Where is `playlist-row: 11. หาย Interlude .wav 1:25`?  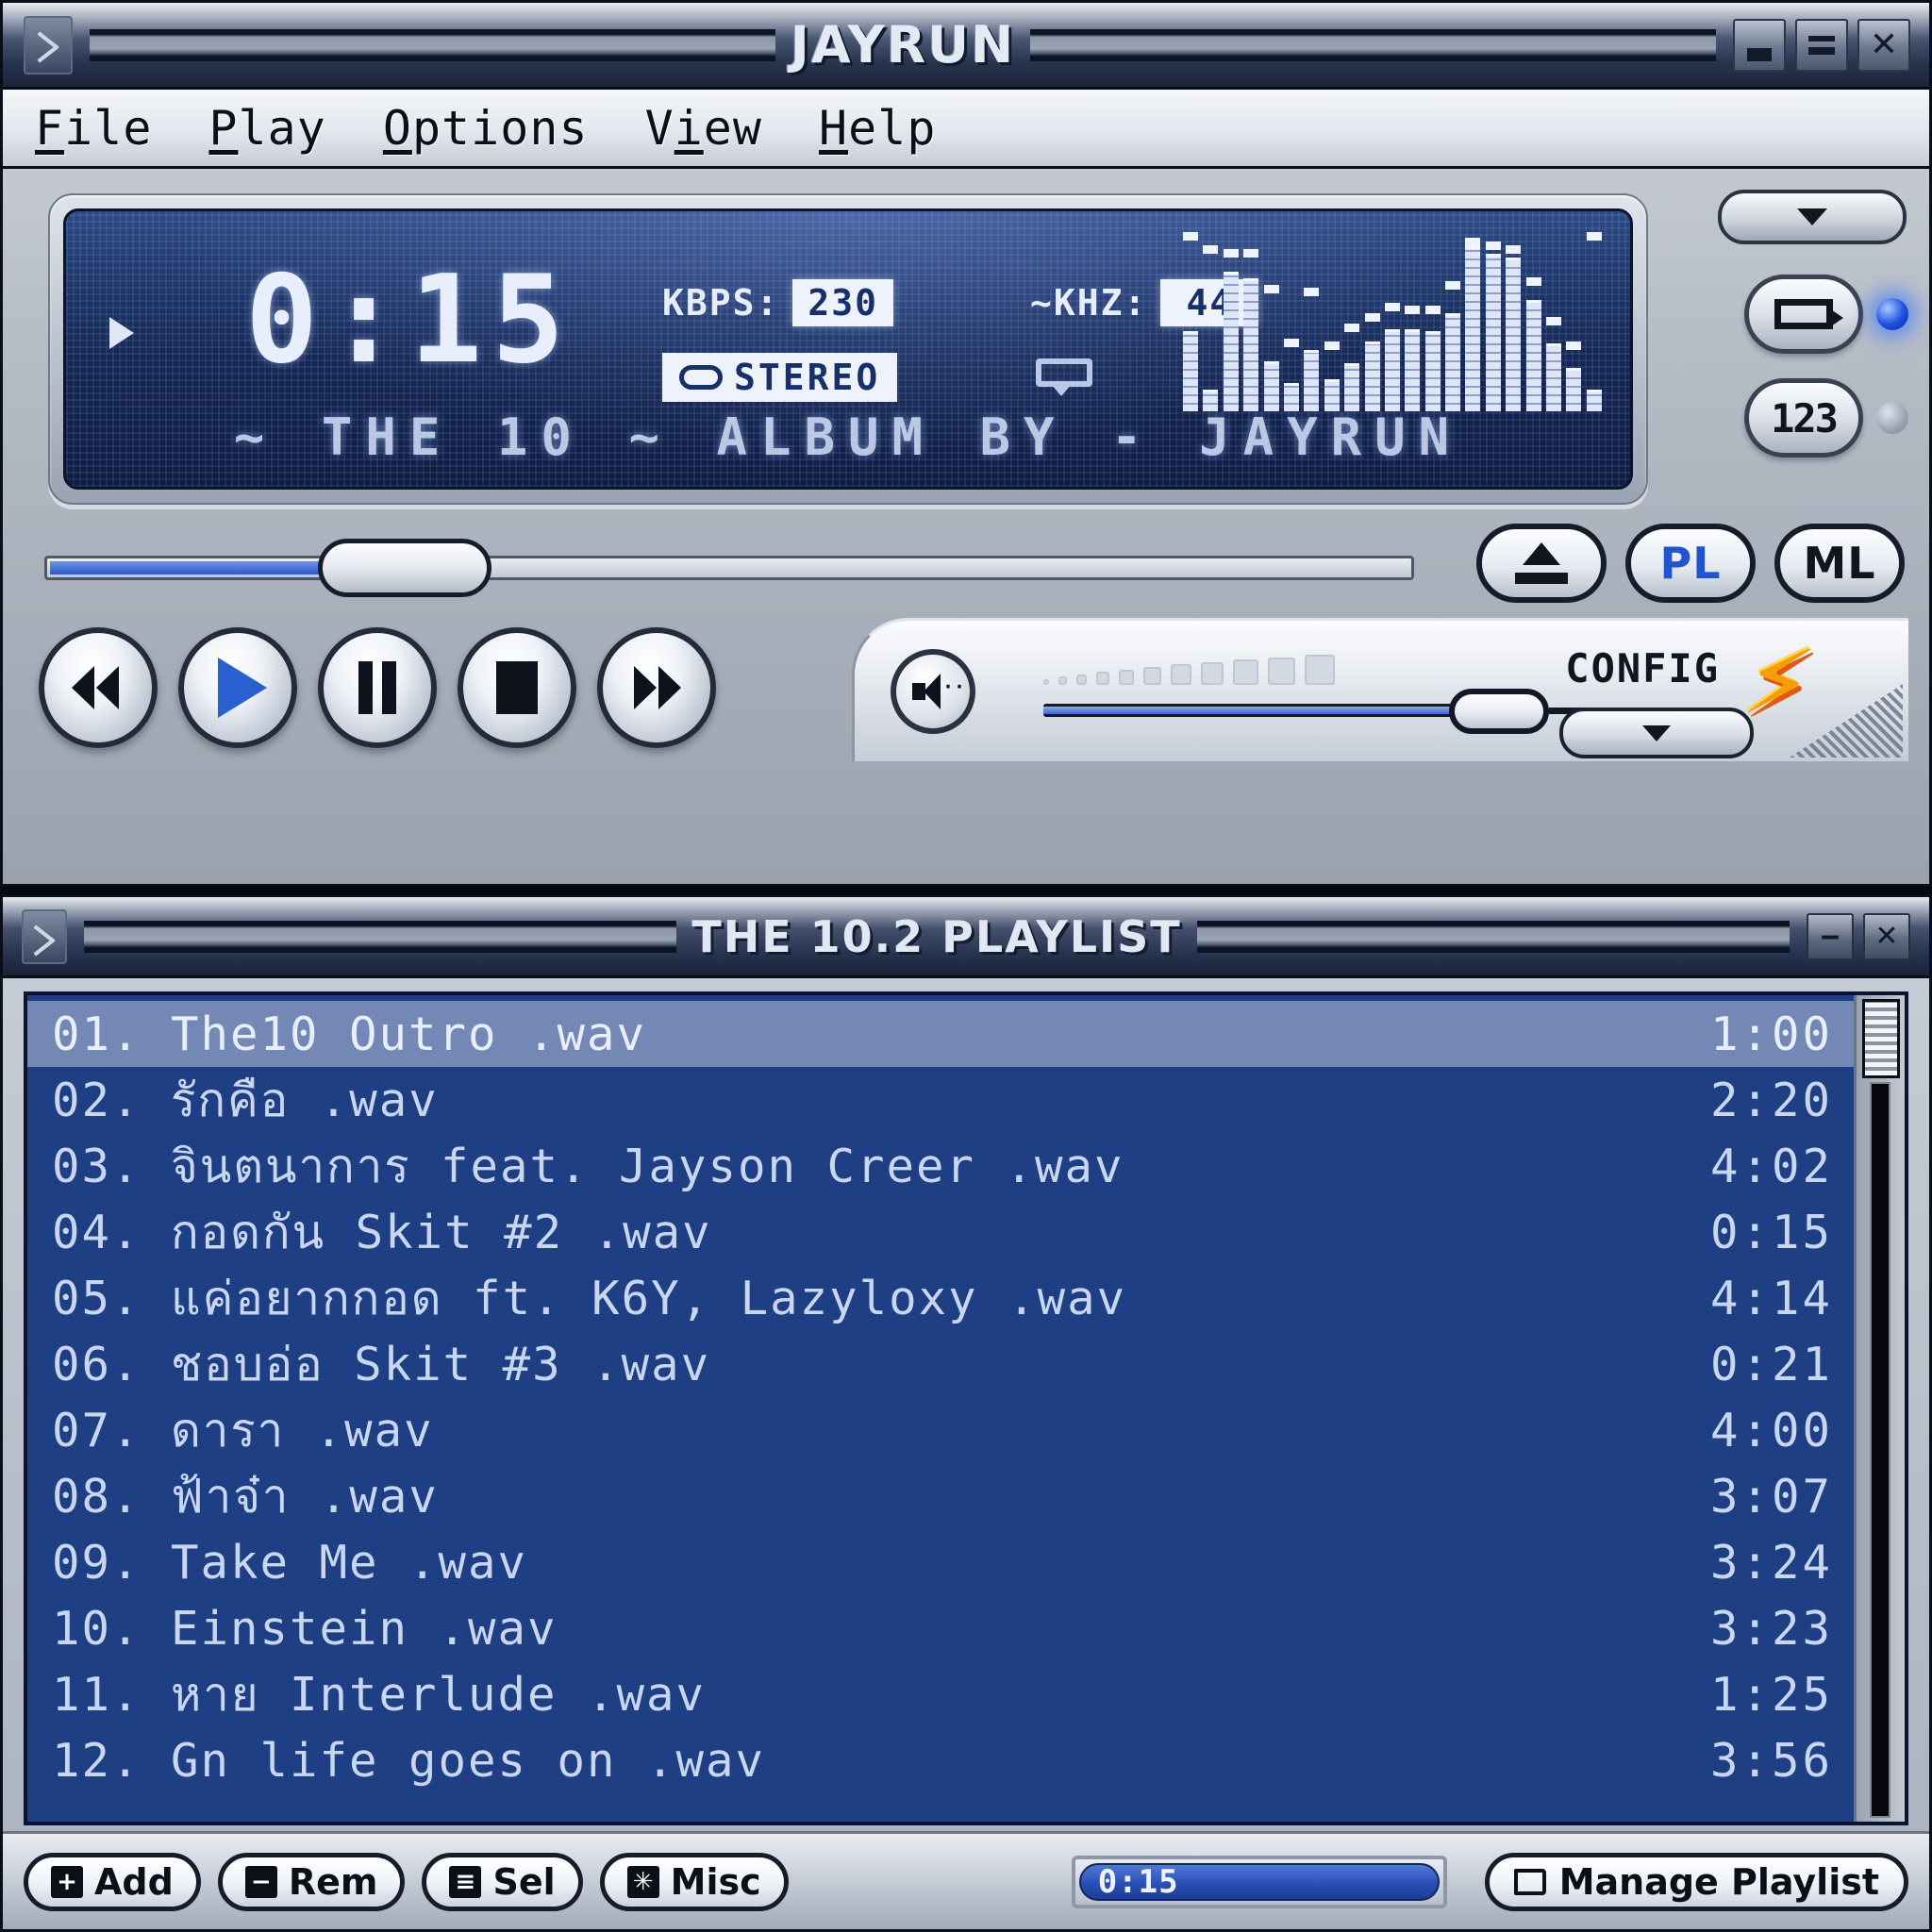 playlist-row: 11. หาย Interlude .wav 1:25 is located at coordinates (941, 1694).